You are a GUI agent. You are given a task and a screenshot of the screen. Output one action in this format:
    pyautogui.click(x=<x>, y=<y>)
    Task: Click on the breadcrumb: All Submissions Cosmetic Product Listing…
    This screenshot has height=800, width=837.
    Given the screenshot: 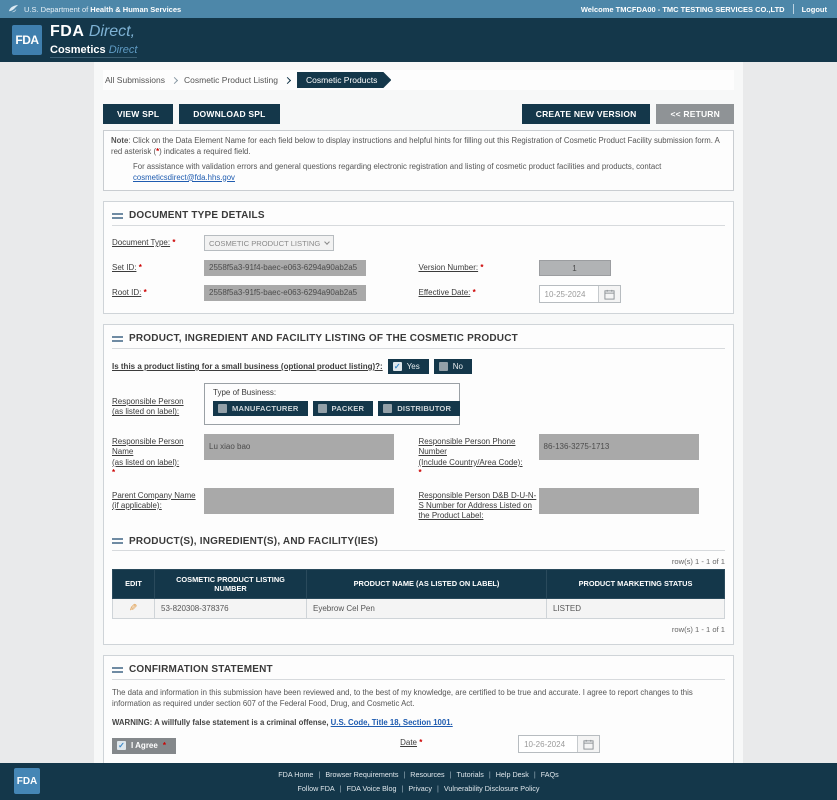 What is the action you would take?
    pyautogui.click(x=418, y=80)
    